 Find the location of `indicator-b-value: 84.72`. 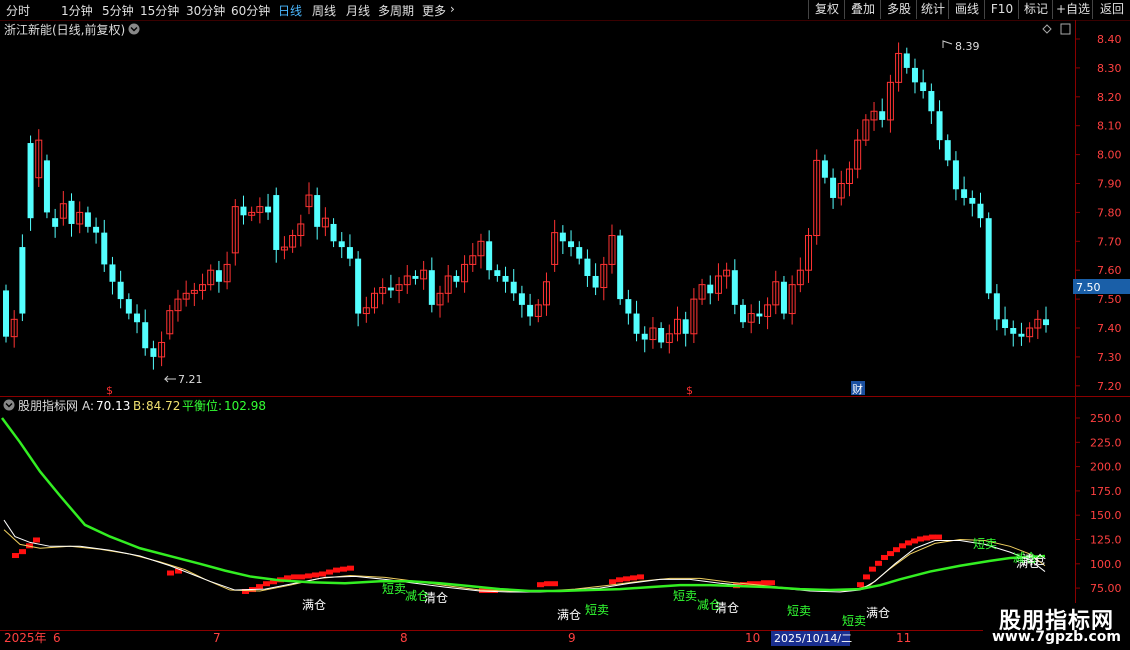

indicator-b-value: 84.72 is located at coordinates (163, 406).